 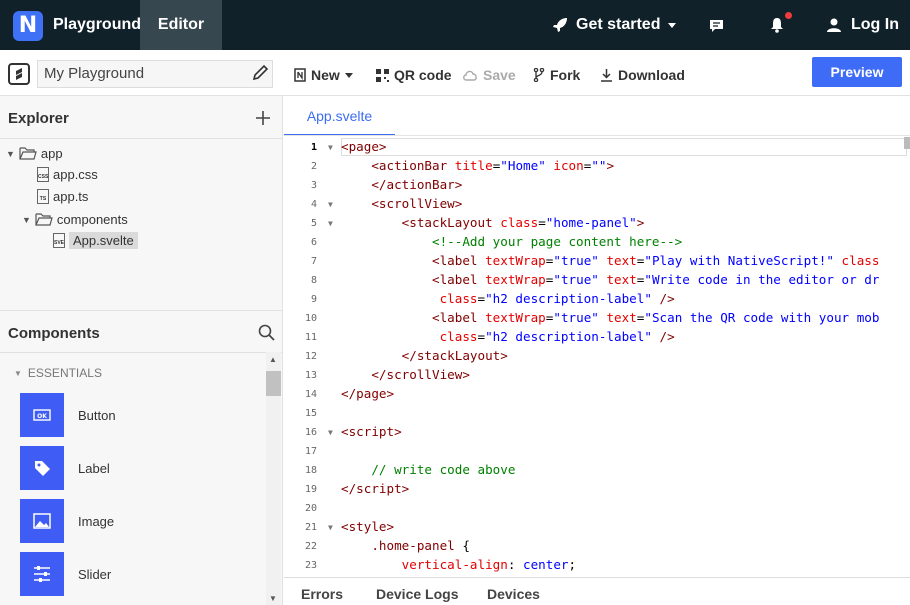 I want to click on qr-code-button: QR code, so click(x=414, y=75).